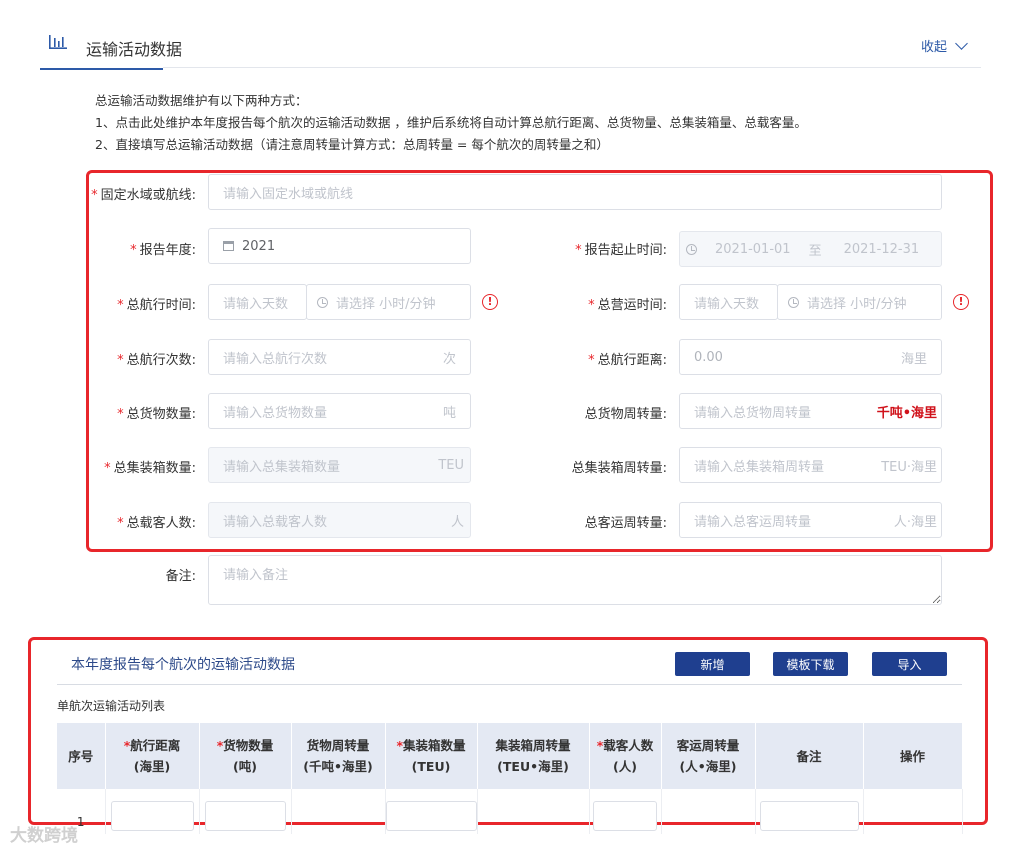  Describe the element at coordinates (572, 67) in the screenshot. I see `header-divider` at that location.